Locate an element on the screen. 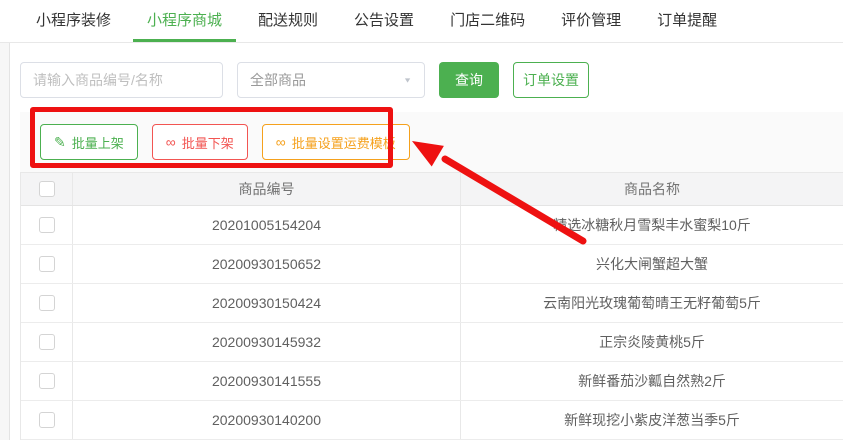  product-id-cell: 20200930150652 is located at coordinates (267, 264).